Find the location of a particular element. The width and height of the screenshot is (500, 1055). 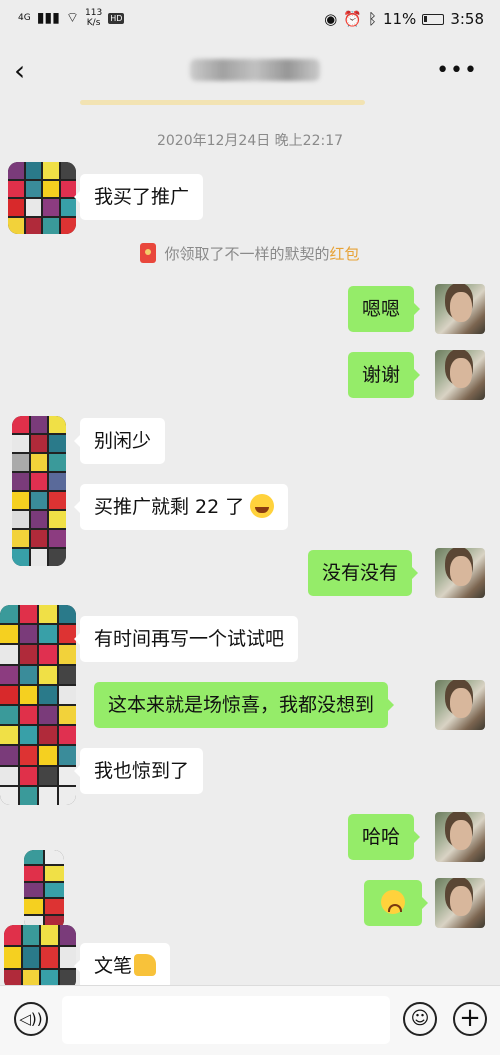

laugh-cry-emoji-icon is located at coordinates (262, 506).